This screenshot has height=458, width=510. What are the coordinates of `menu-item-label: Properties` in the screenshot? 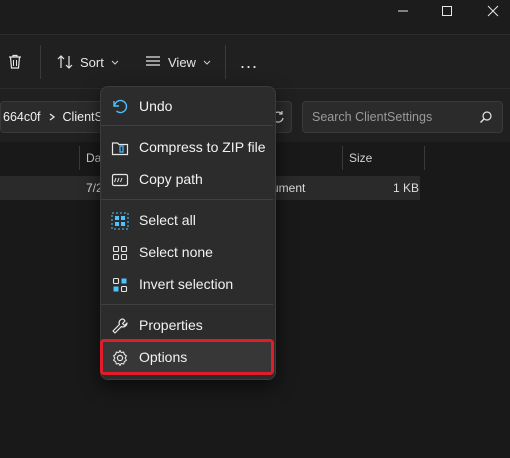 It's located at (171, 325).